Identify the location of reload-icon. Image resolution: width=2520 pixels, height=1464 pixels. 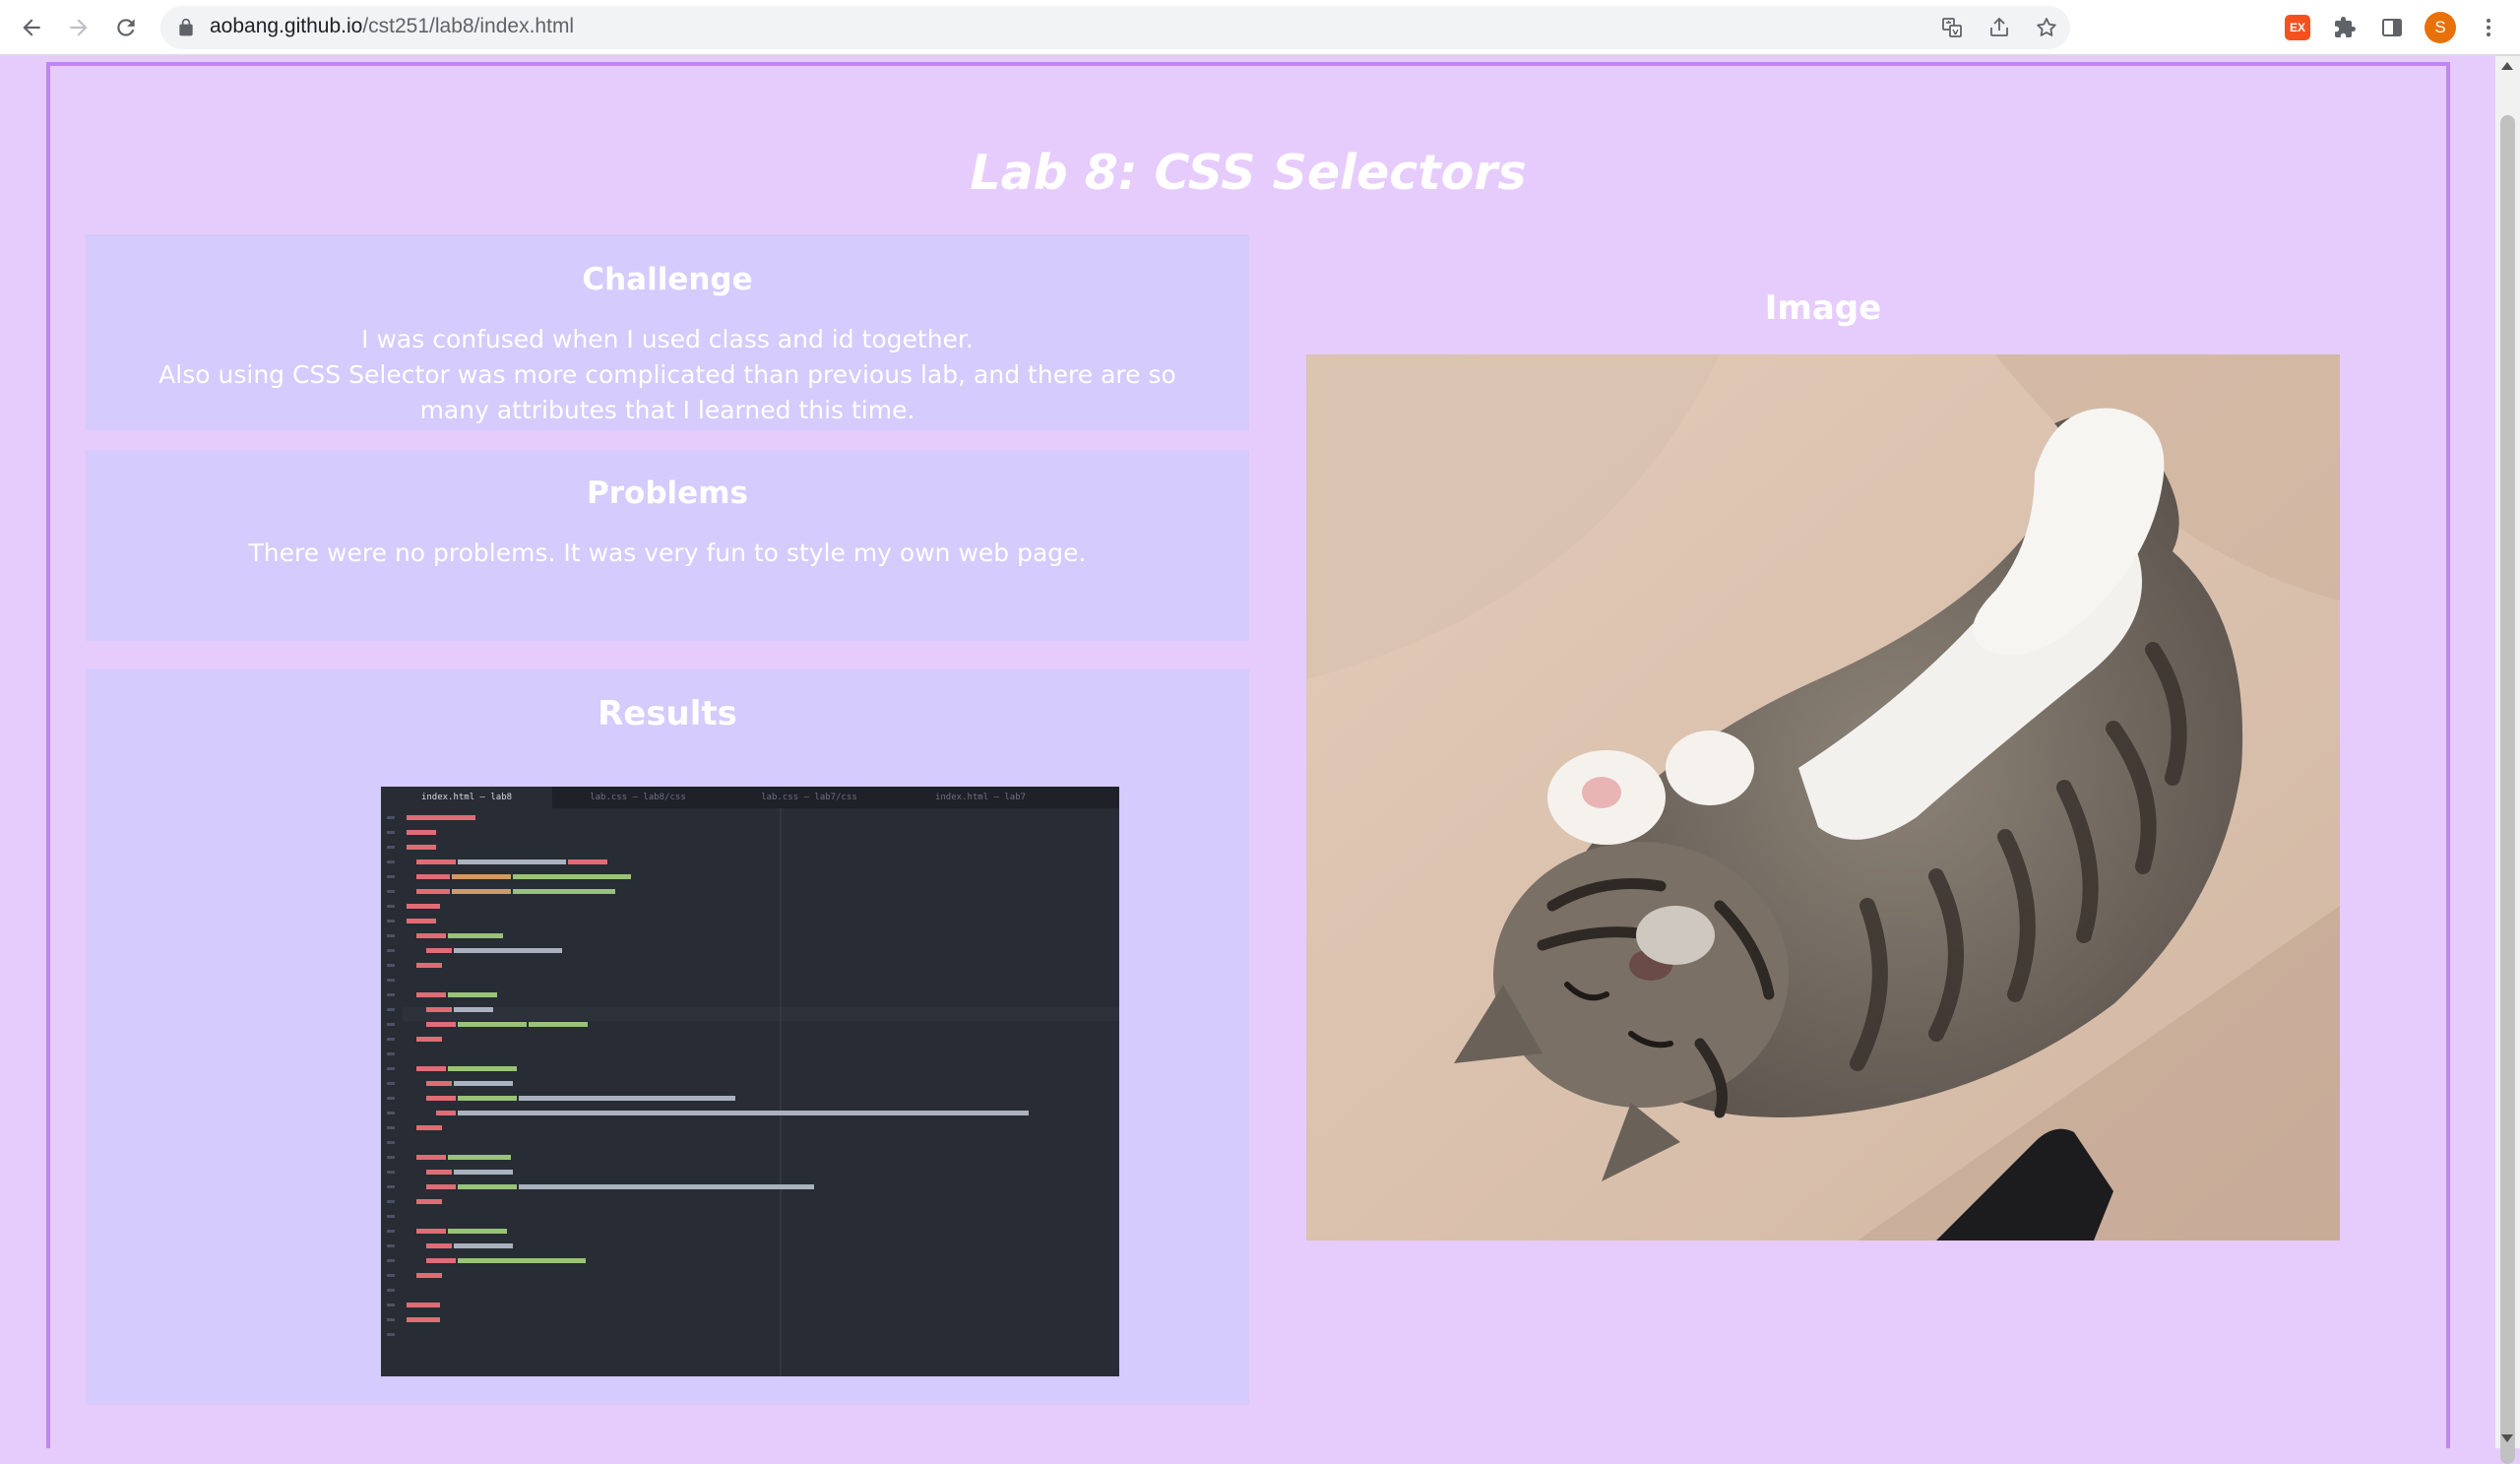
(126, 28).